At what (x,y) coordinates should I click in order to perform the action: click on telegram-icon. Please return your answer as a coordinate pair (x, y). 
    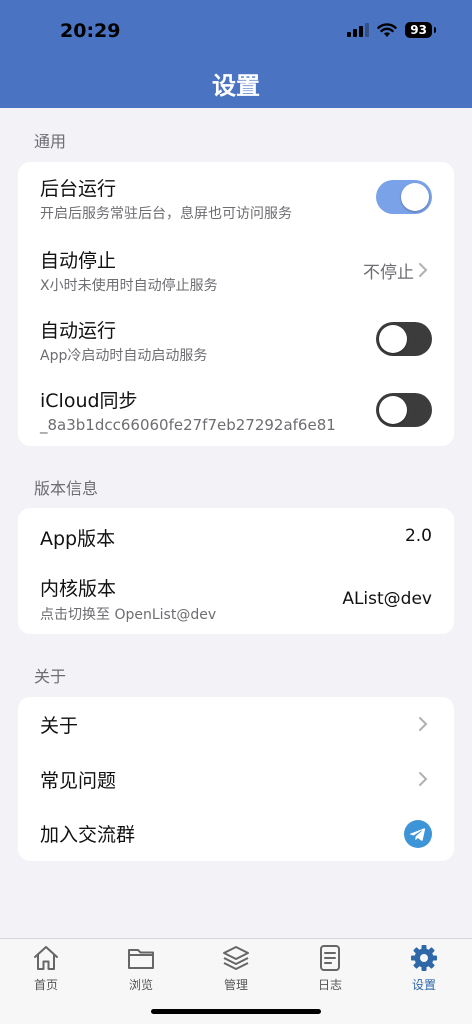
    Looking at the image, I should click on (418, 834).